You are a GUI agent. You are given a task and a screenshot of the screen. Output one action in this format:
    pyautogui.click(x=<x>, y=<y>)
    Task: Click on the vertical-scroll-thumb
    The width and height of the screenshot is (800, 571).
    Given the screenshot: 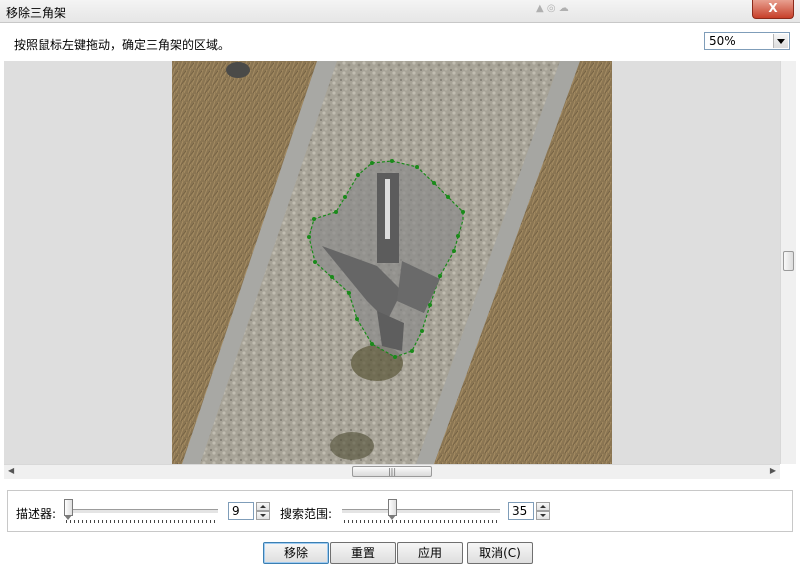 What is the action you would take?
    pyautogui.click(x=788, y=261)
    